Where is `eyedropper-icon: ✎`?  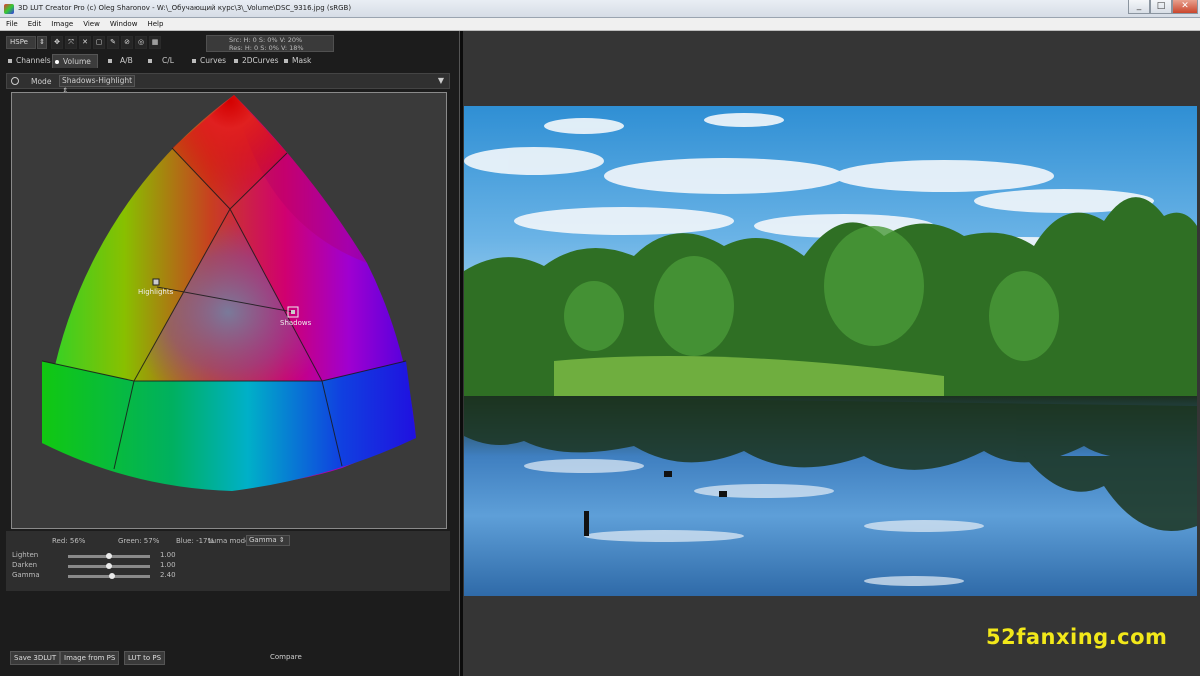 eyedropper-icon: ✎ is located at coordinates (113, 42).